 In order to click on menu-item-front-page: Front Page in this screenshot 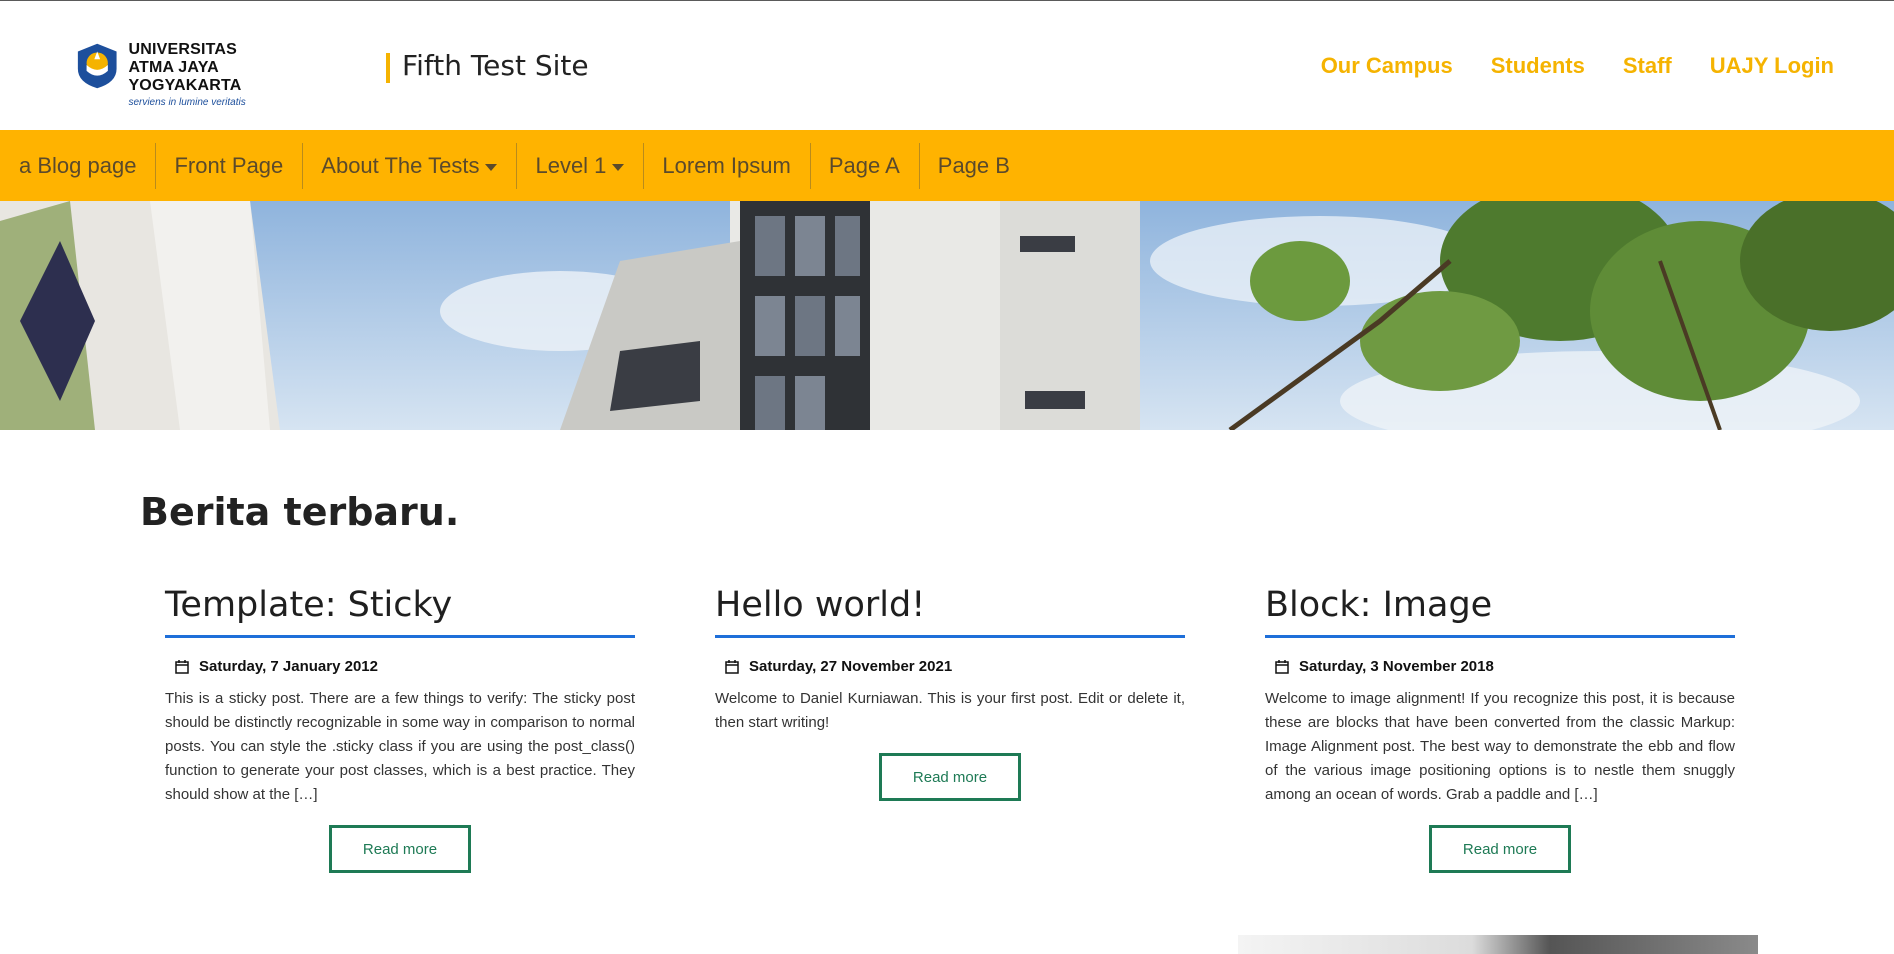, I will do `click(228, 166)`.